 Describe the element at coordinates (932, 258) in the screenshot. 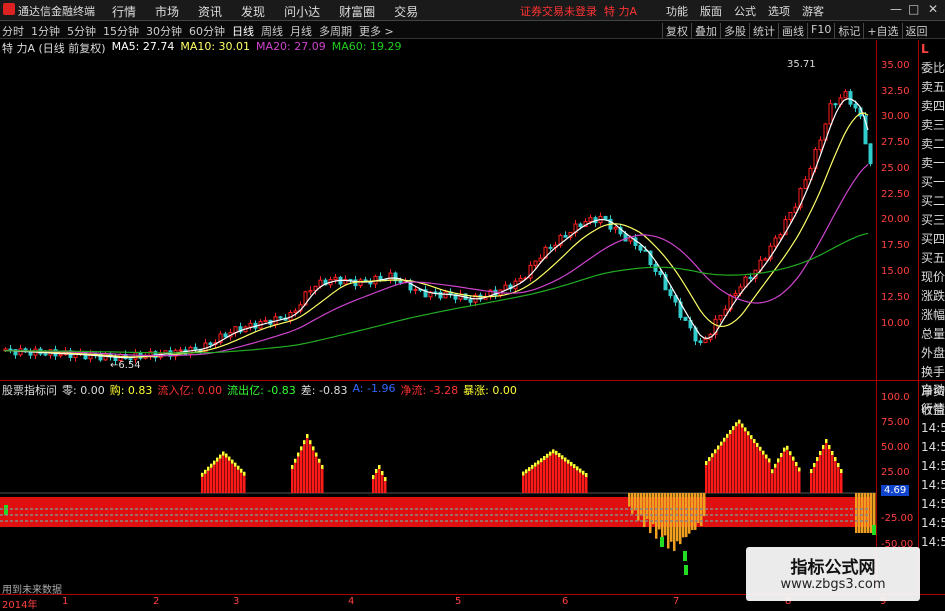

I see `side-item: 买五` at that location.